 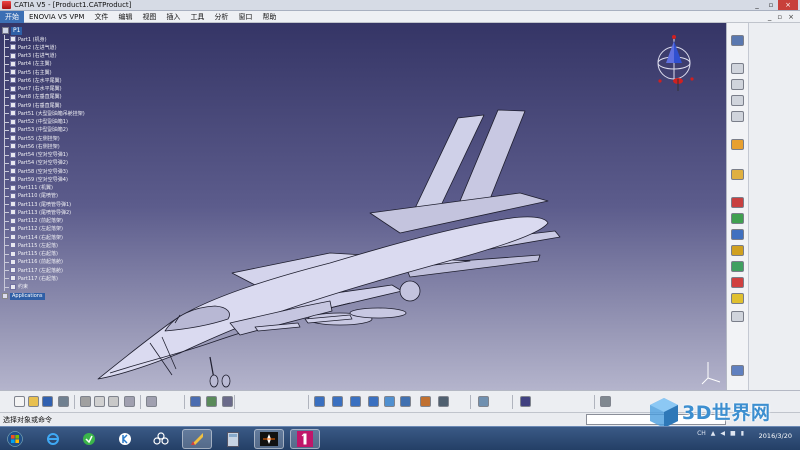 I want to click on replace-icon, so click(x=737, y=266).